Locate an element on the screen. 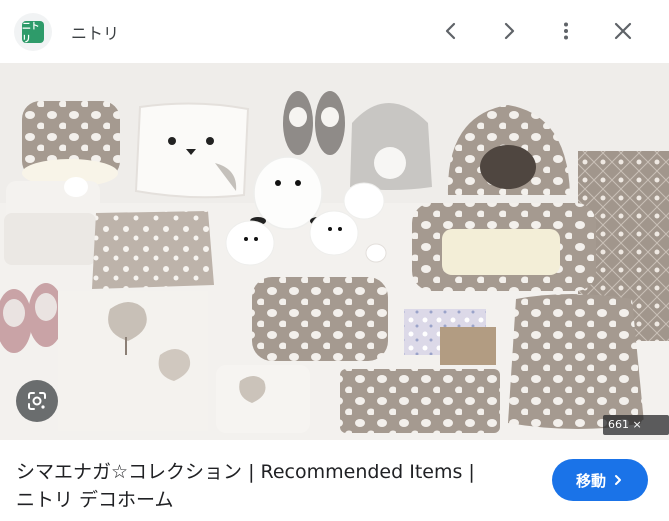 Image resolution: width=669 pixels, height=521 pixels. site-name: ニトリ is located at coordinates (95, 32).